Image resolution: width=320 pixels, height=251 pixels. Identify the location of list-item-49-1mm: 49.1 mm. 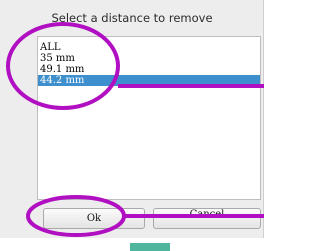
(149, 69).